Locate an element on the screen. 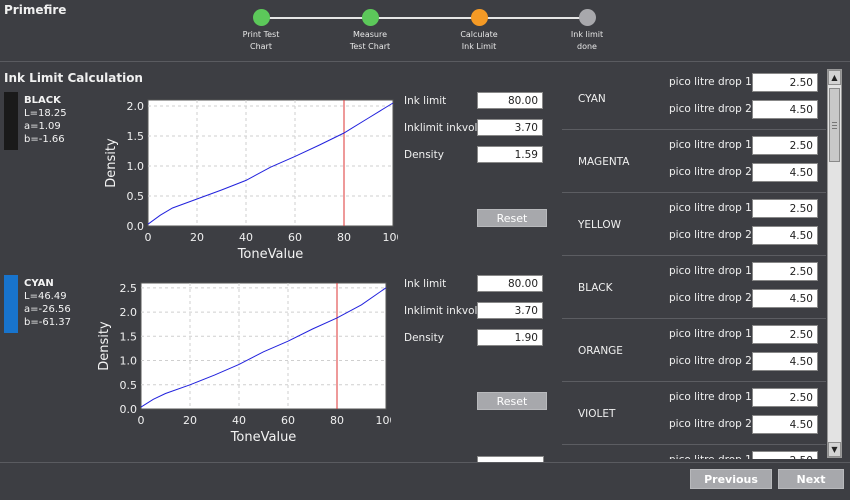 Image resolution: width=850 pixels, height=500 pixels. drop-group-ink-name: YELLOW is located at coordinates (600, 225).